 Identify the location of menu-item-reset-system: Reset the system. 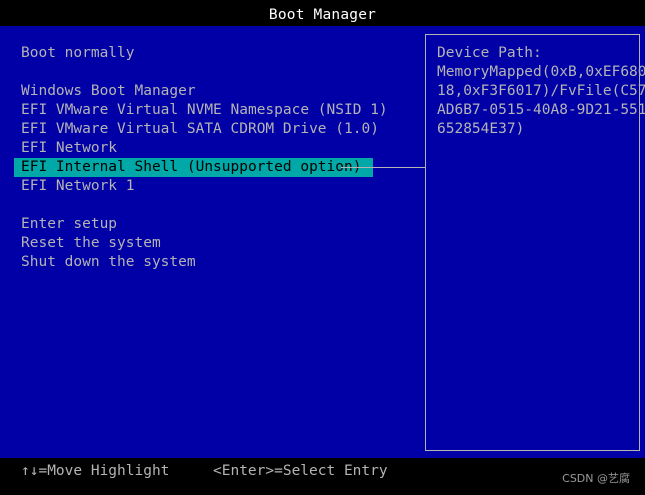
(93, 243).